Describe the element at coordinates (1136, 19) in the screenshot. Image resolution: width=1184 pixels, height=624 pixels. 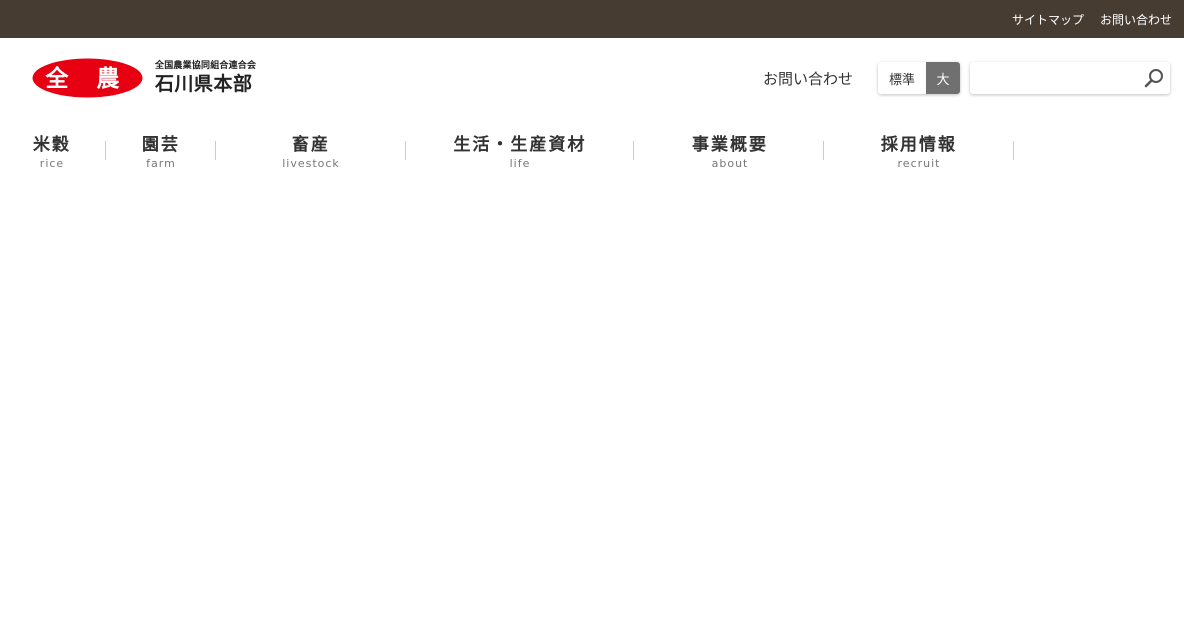
I see `top-contact-link: お問い合わせ` at that location.